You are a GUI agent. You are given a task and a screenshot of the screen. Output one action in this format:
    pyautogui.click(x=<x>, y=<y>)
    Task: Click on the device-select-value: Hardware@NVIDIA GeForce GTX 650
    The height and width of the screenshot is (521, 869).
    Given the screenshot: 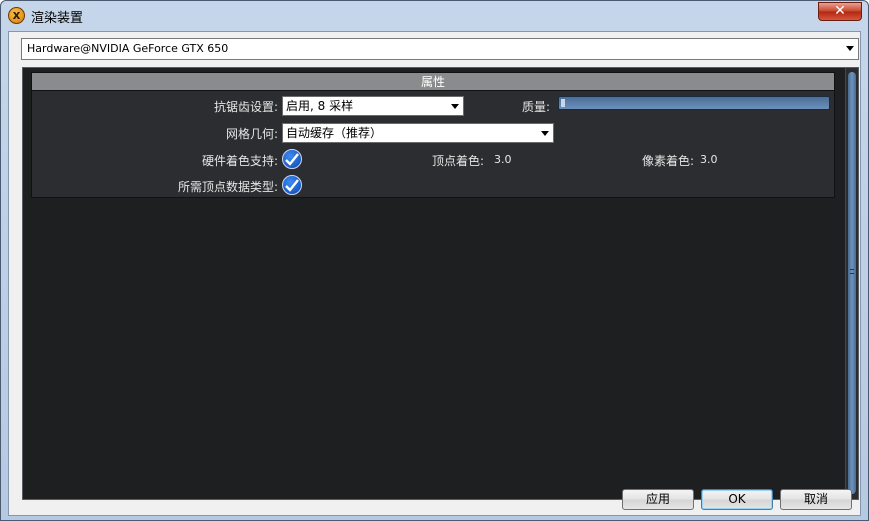 What is the action you would take?
    pyautogui.click(x=128, y=48)
    